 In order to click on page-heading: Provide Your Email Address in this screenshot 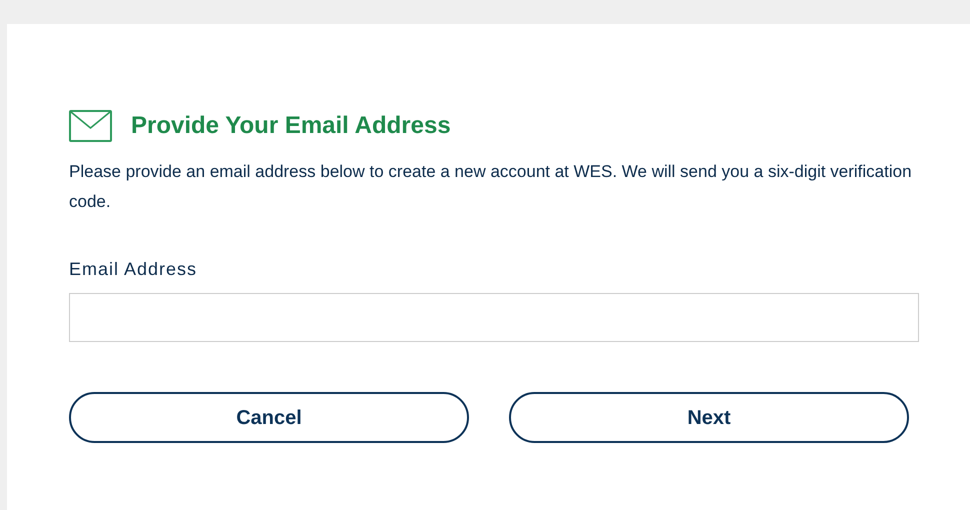, I will do `click(291, 126)`.